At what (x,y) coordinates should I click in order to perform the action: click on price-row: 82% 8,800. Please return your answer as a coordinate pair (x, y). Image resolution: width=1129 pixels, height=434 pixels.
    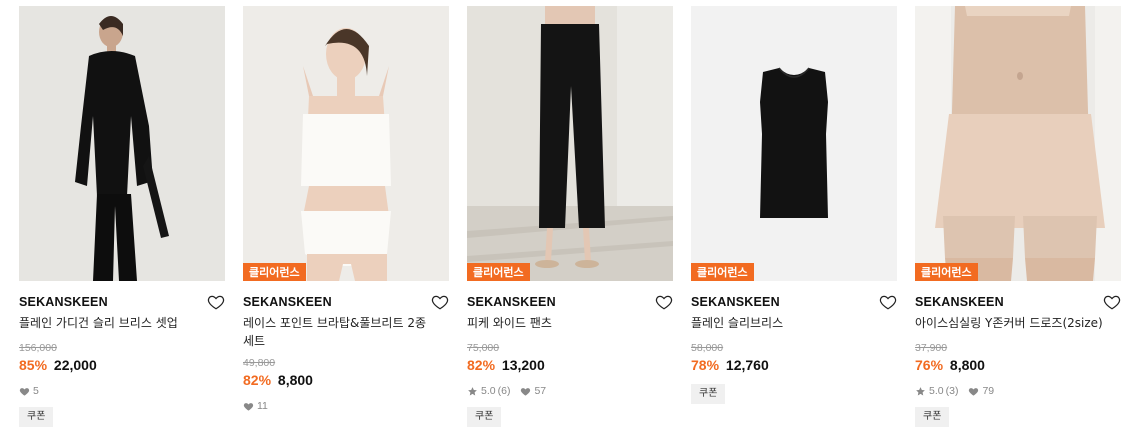
    Looking at the image, I should click on (346, 380).